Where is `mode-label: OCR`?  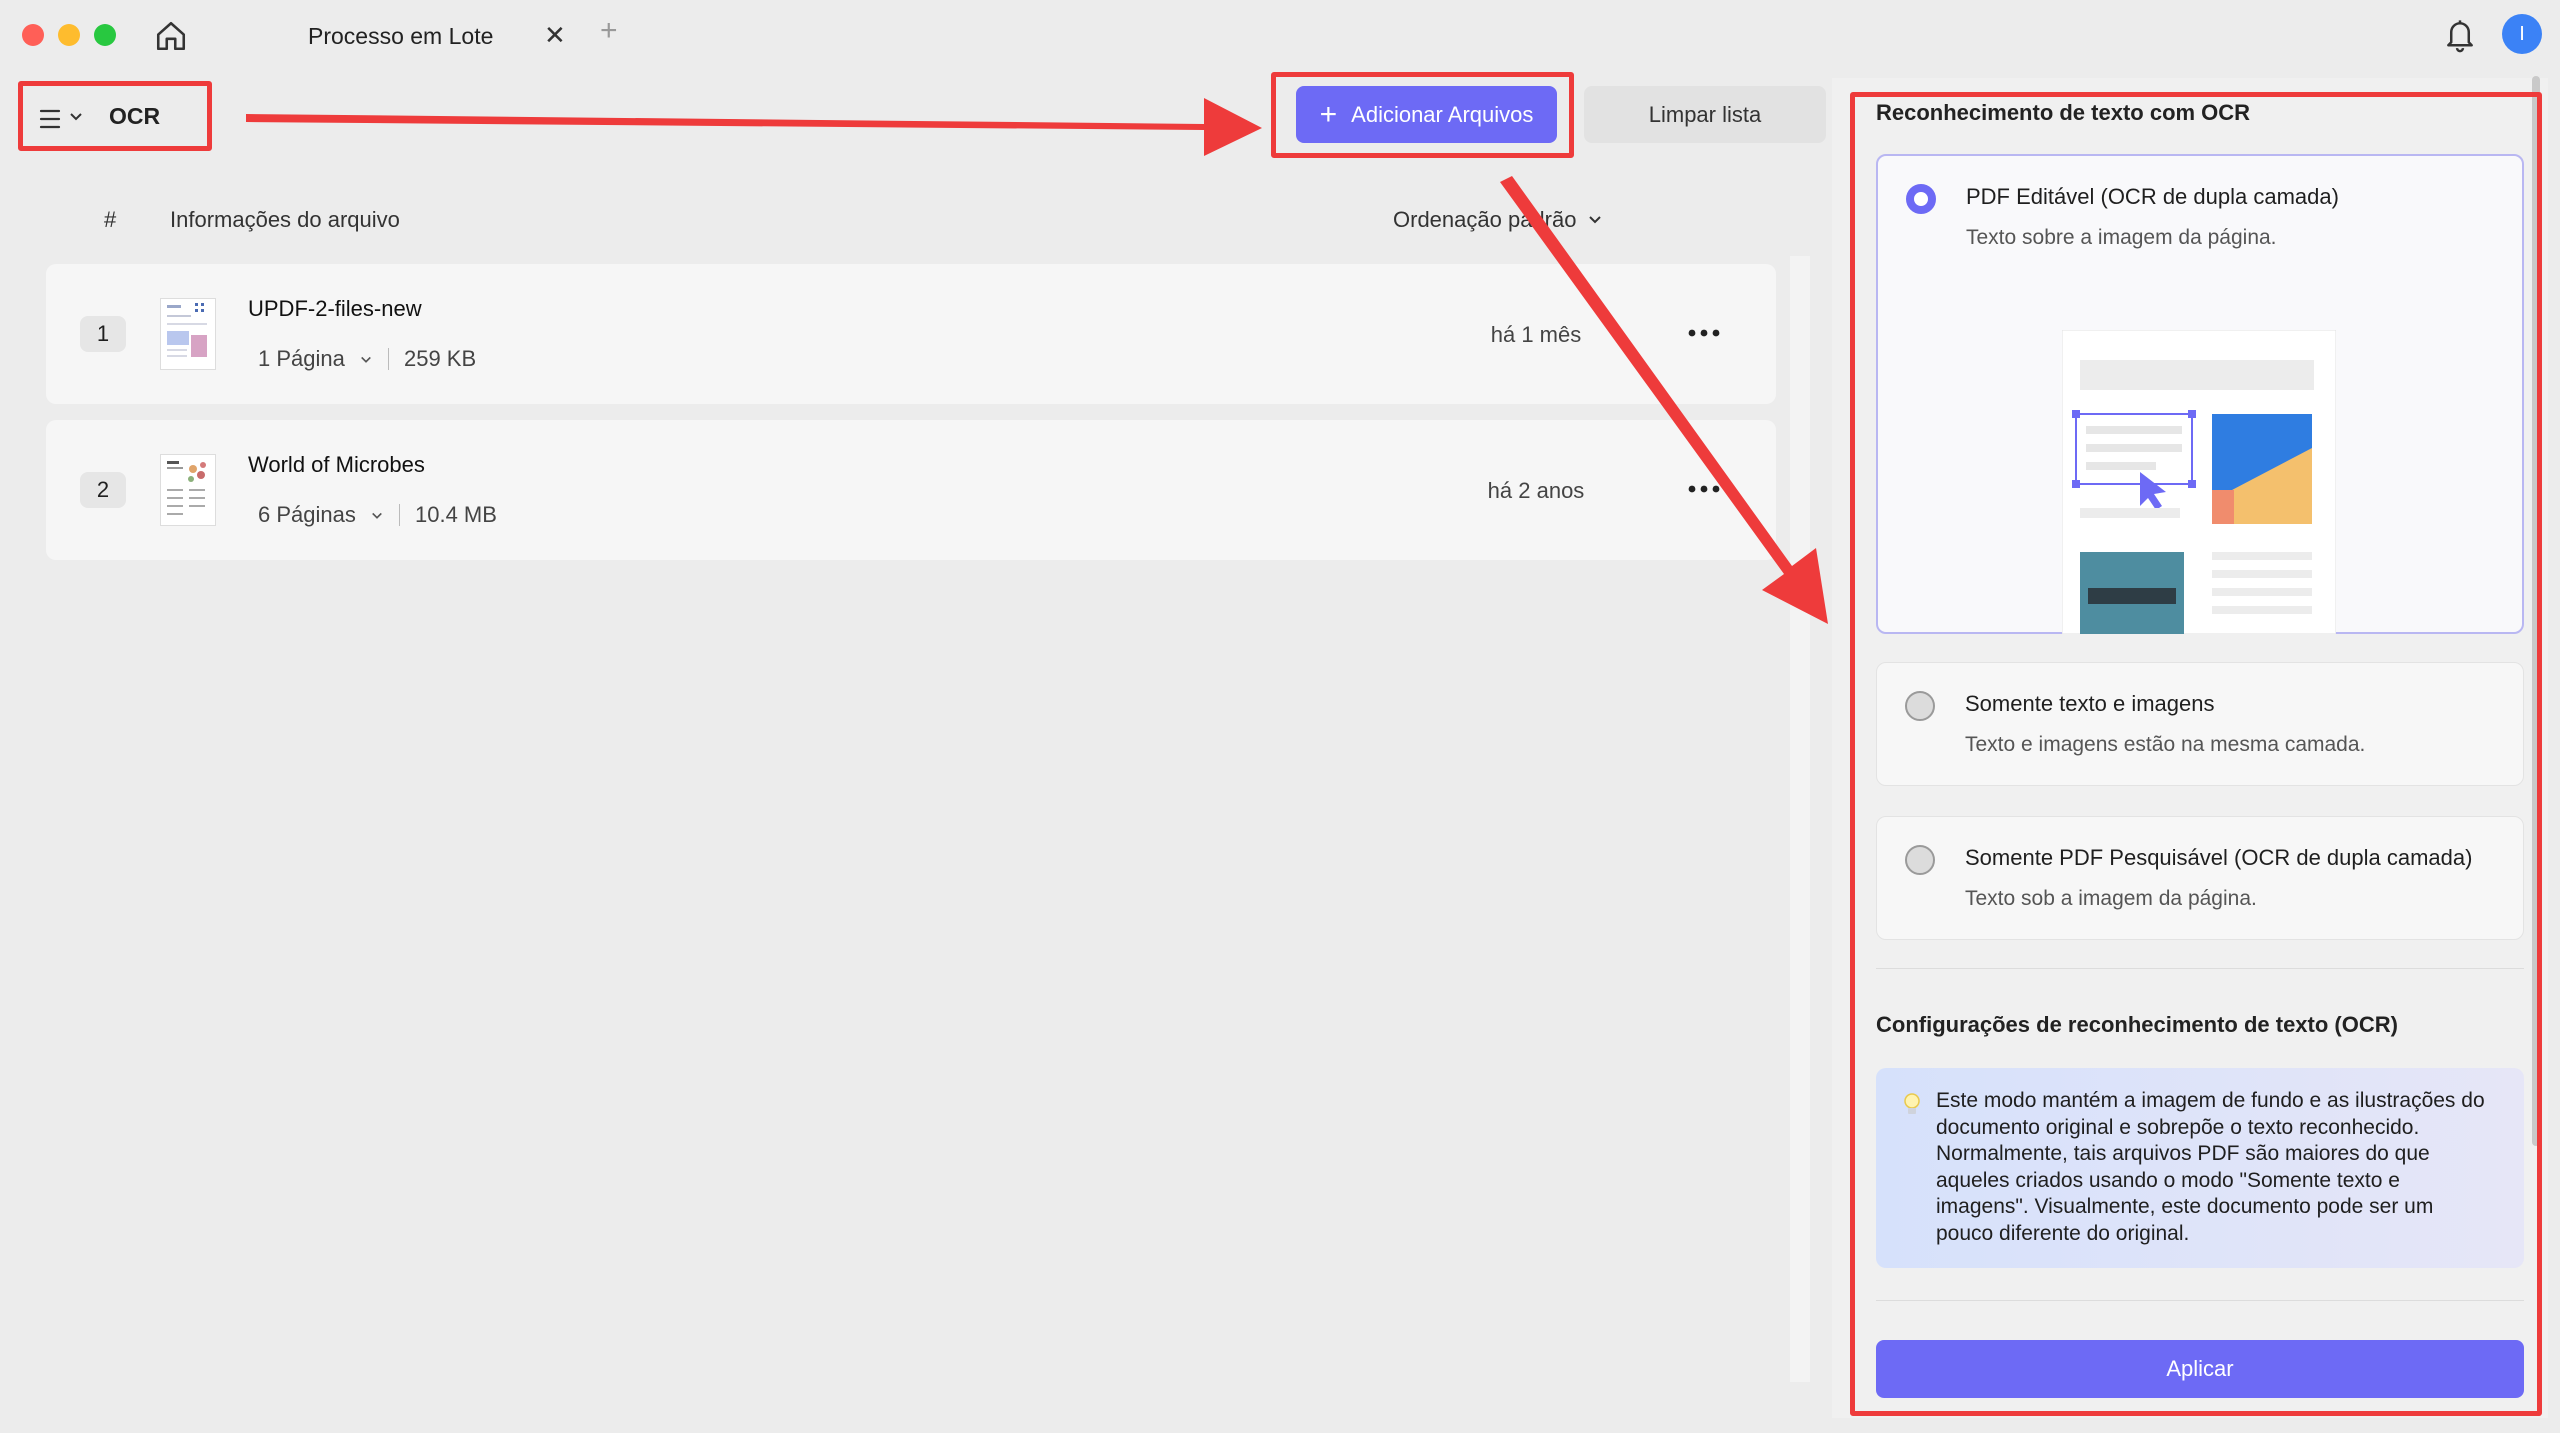
mode-label: OCR is located at coordinates (135, 116).